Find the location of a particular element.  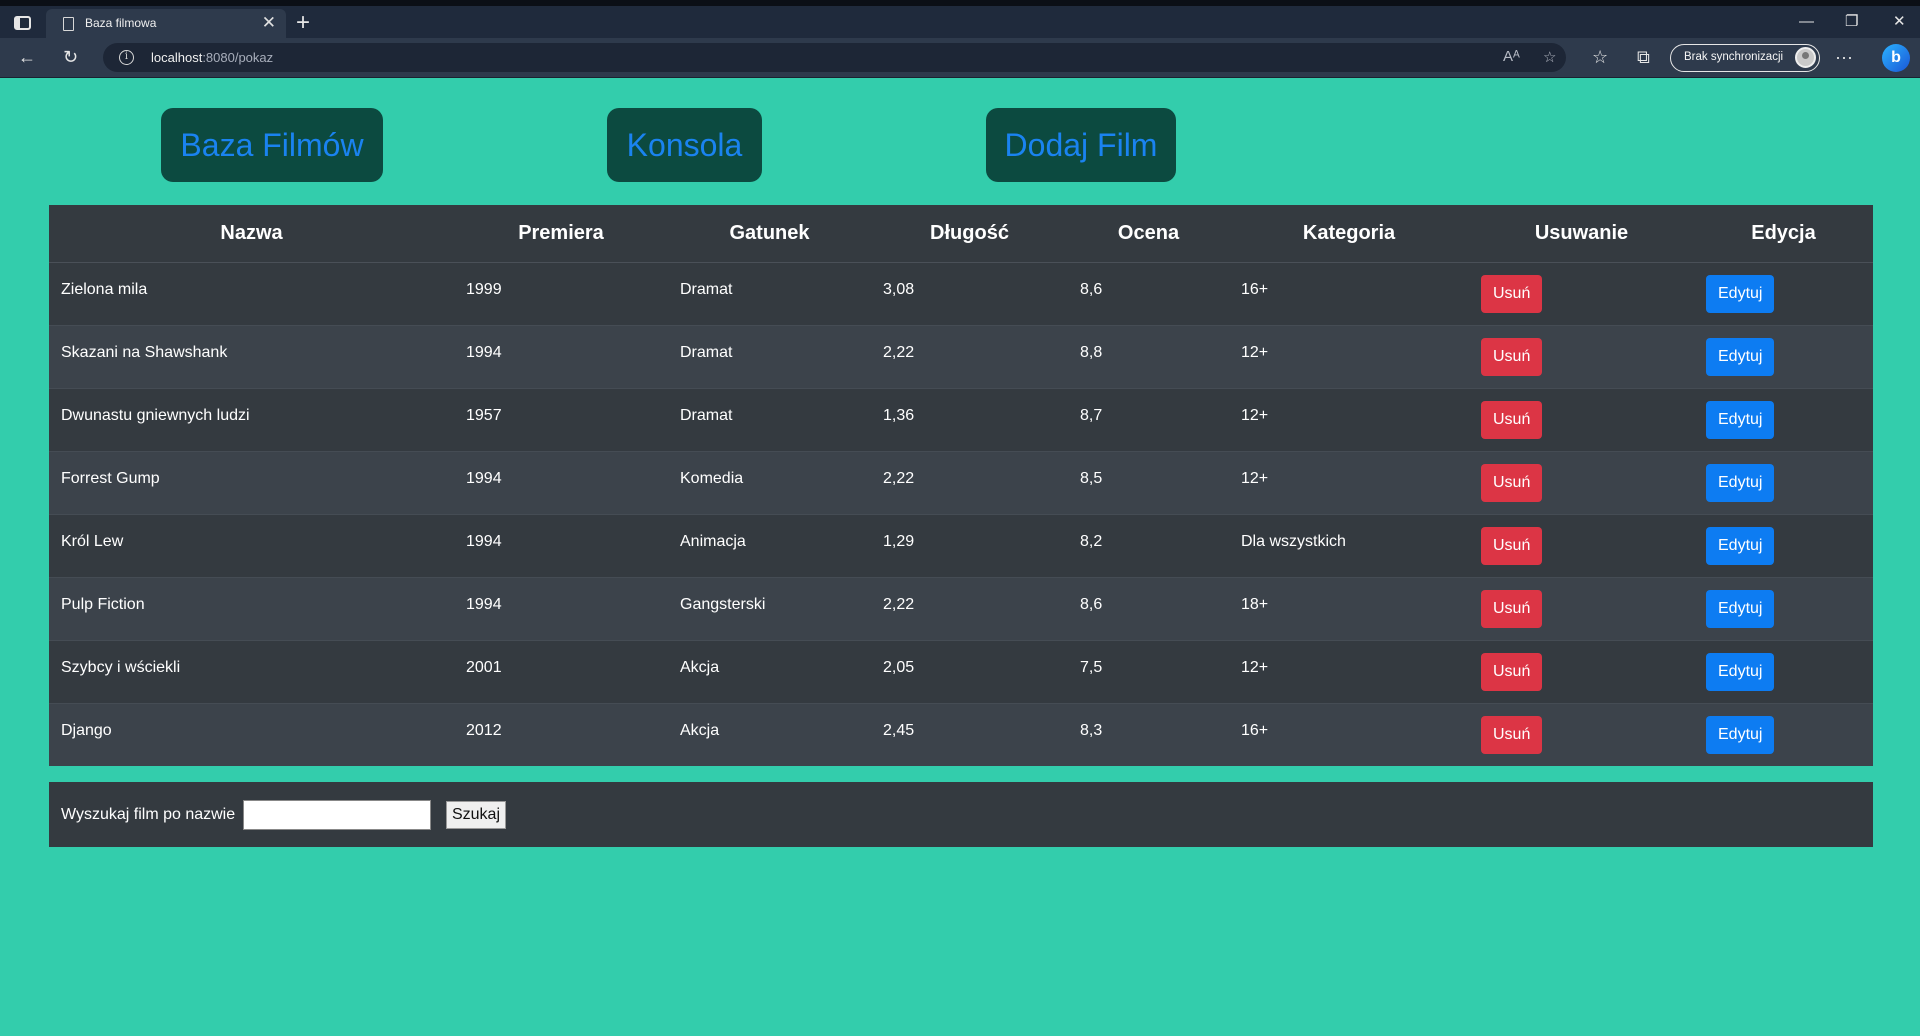

back-icon: ← is located at coordinates (27, 57).